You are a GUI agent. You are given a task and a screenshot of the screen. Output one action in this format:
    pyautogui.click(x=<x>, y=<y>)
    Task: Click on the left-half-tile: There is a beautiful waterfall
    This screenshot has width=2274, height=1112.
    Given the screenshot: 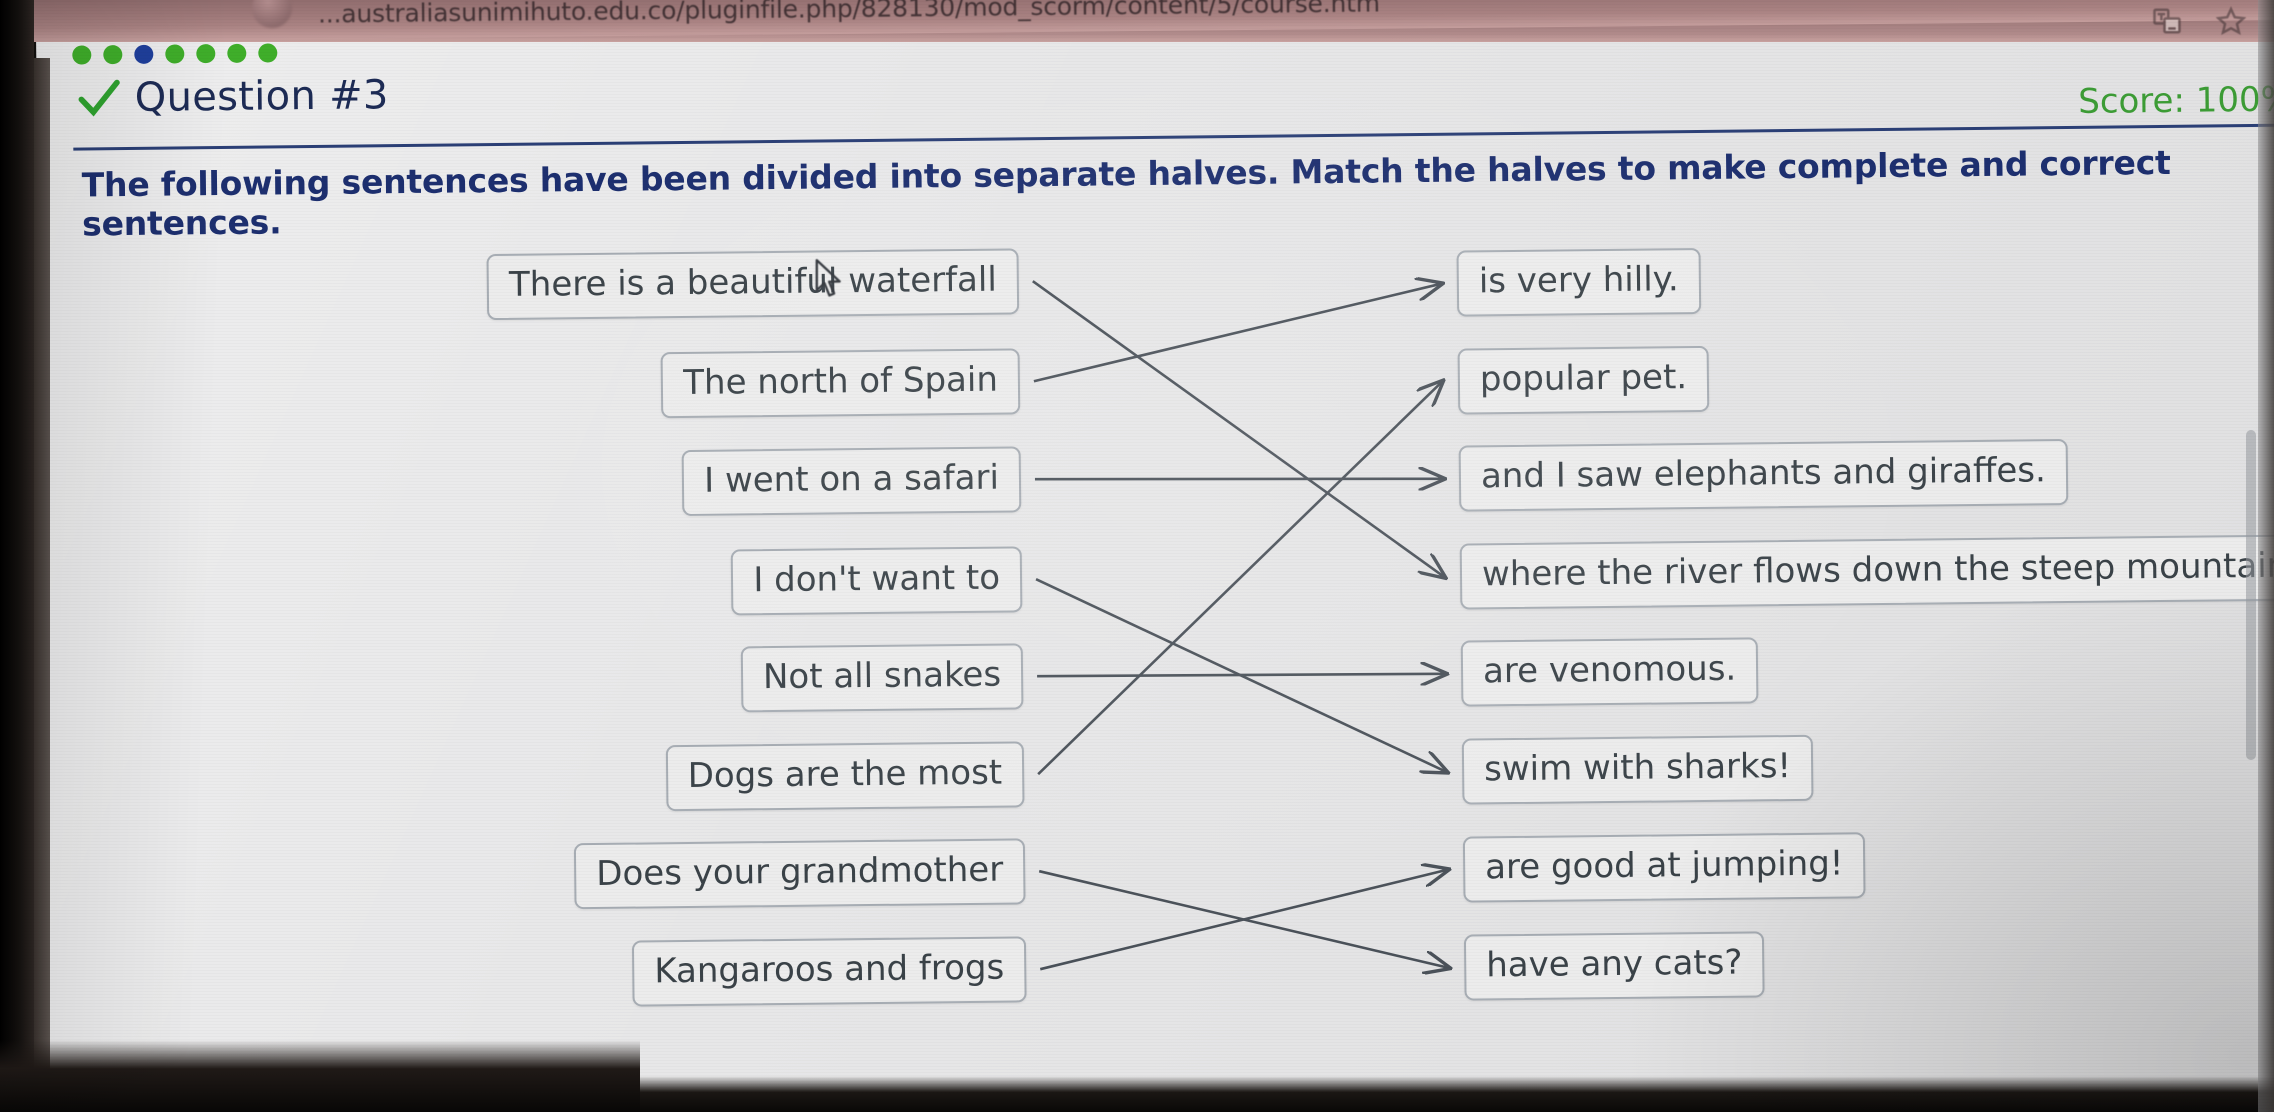 What is the action you would take?
    pyautogui.click(x=753, y=284)
    